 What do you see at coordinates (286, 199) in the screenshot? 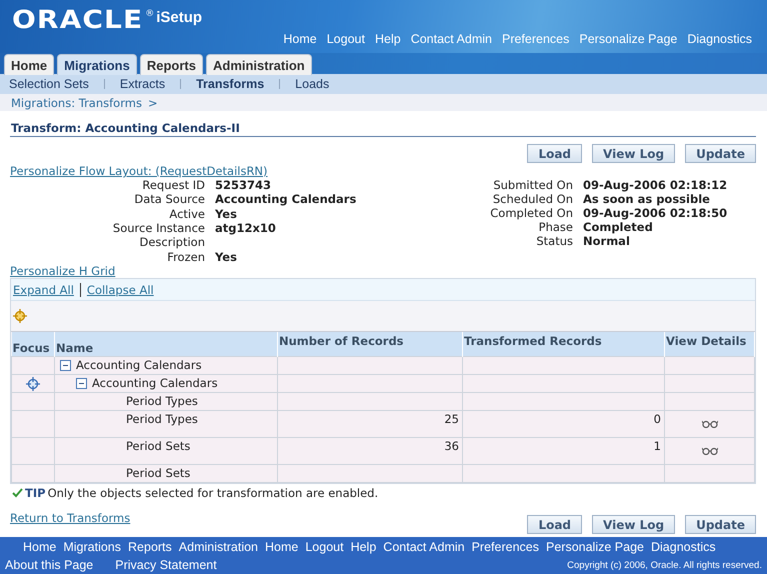
I see `field-value: Accounting Calendars` at bounding box center [286, 199].